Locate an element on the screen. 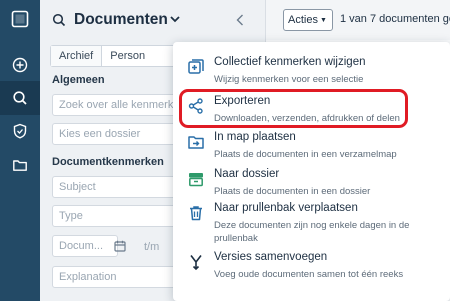 This screenshot has height=301, width=450. bulk-edit-icon is located at coordinates (196, 66).